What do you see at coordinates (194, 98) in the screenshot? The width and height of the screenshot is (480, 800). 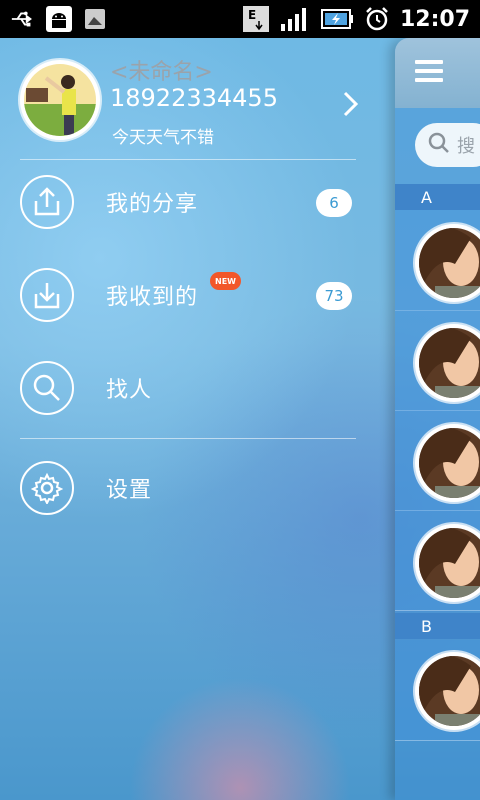 I see `profile-phone: 18922334455` at bounding box center [194, 98].